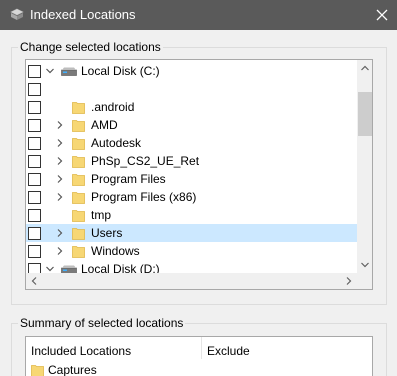  I want to click on tree-row-label: AMD, so click(104, 125).